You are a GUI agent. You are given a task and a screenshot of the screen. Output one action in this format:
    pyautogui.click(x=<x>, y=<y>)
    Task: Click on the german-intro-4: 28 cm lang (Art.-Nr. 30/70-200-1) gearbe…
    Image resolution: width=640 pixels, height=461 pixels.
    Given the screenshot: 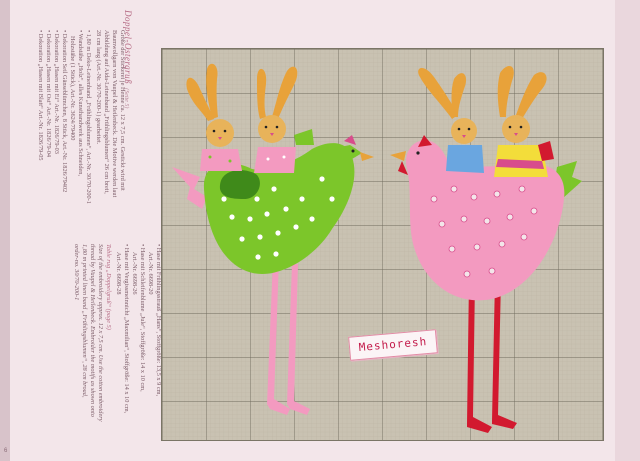 What is the action you would take?
    pyautogui.click(x=98, y=87)
    